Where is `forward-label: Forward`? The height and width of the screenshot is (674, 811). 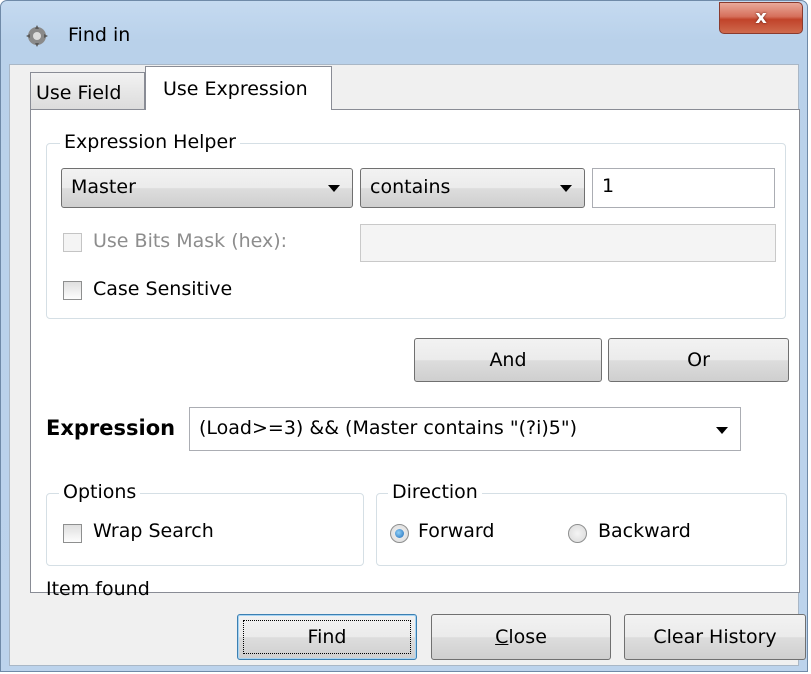
forward-label: Forward is located at coordinates (456, 531).